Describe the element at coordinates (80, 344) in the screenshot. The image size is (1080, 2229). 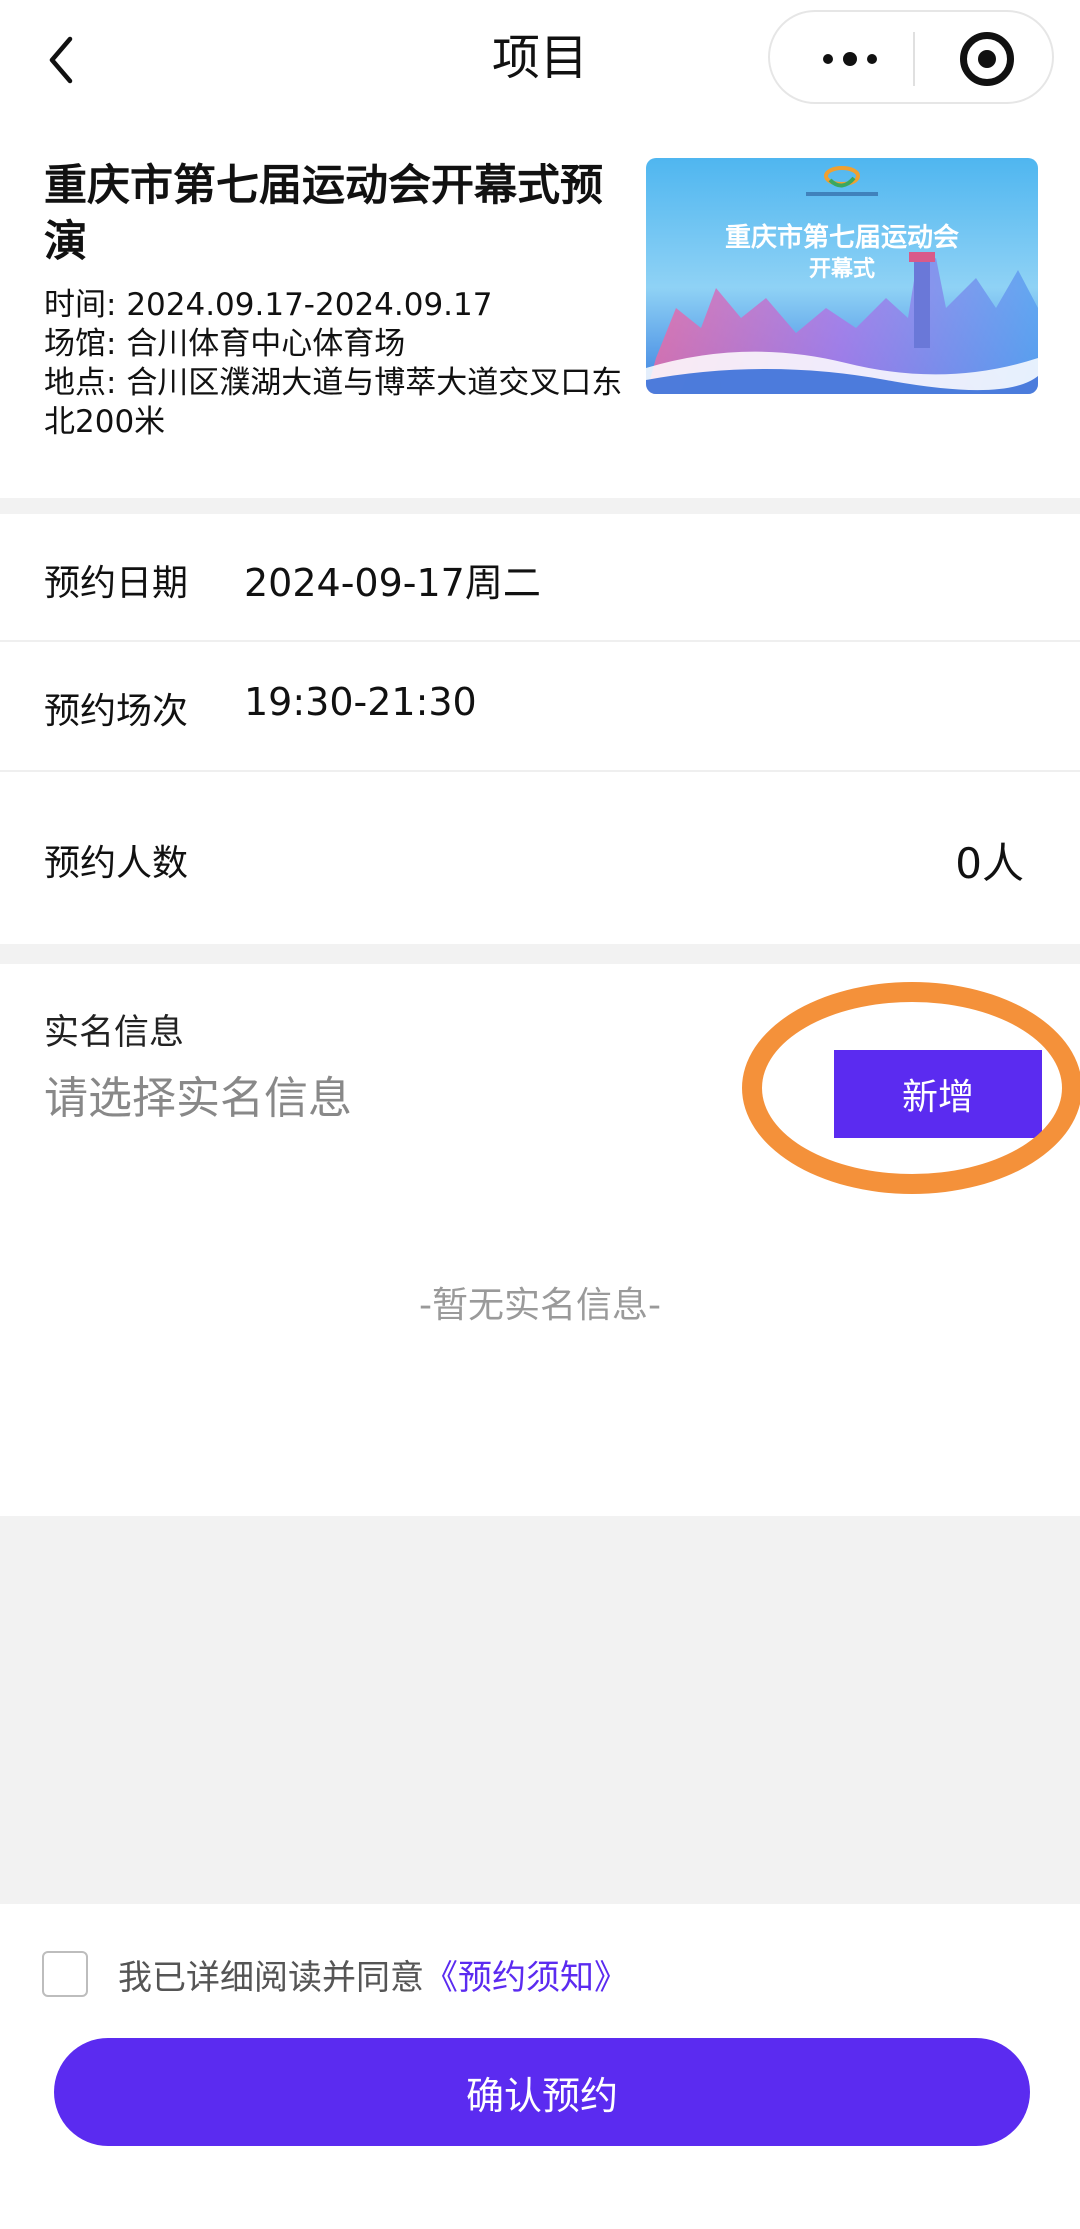
I see `event-venue-label: 场馆:` at that location.